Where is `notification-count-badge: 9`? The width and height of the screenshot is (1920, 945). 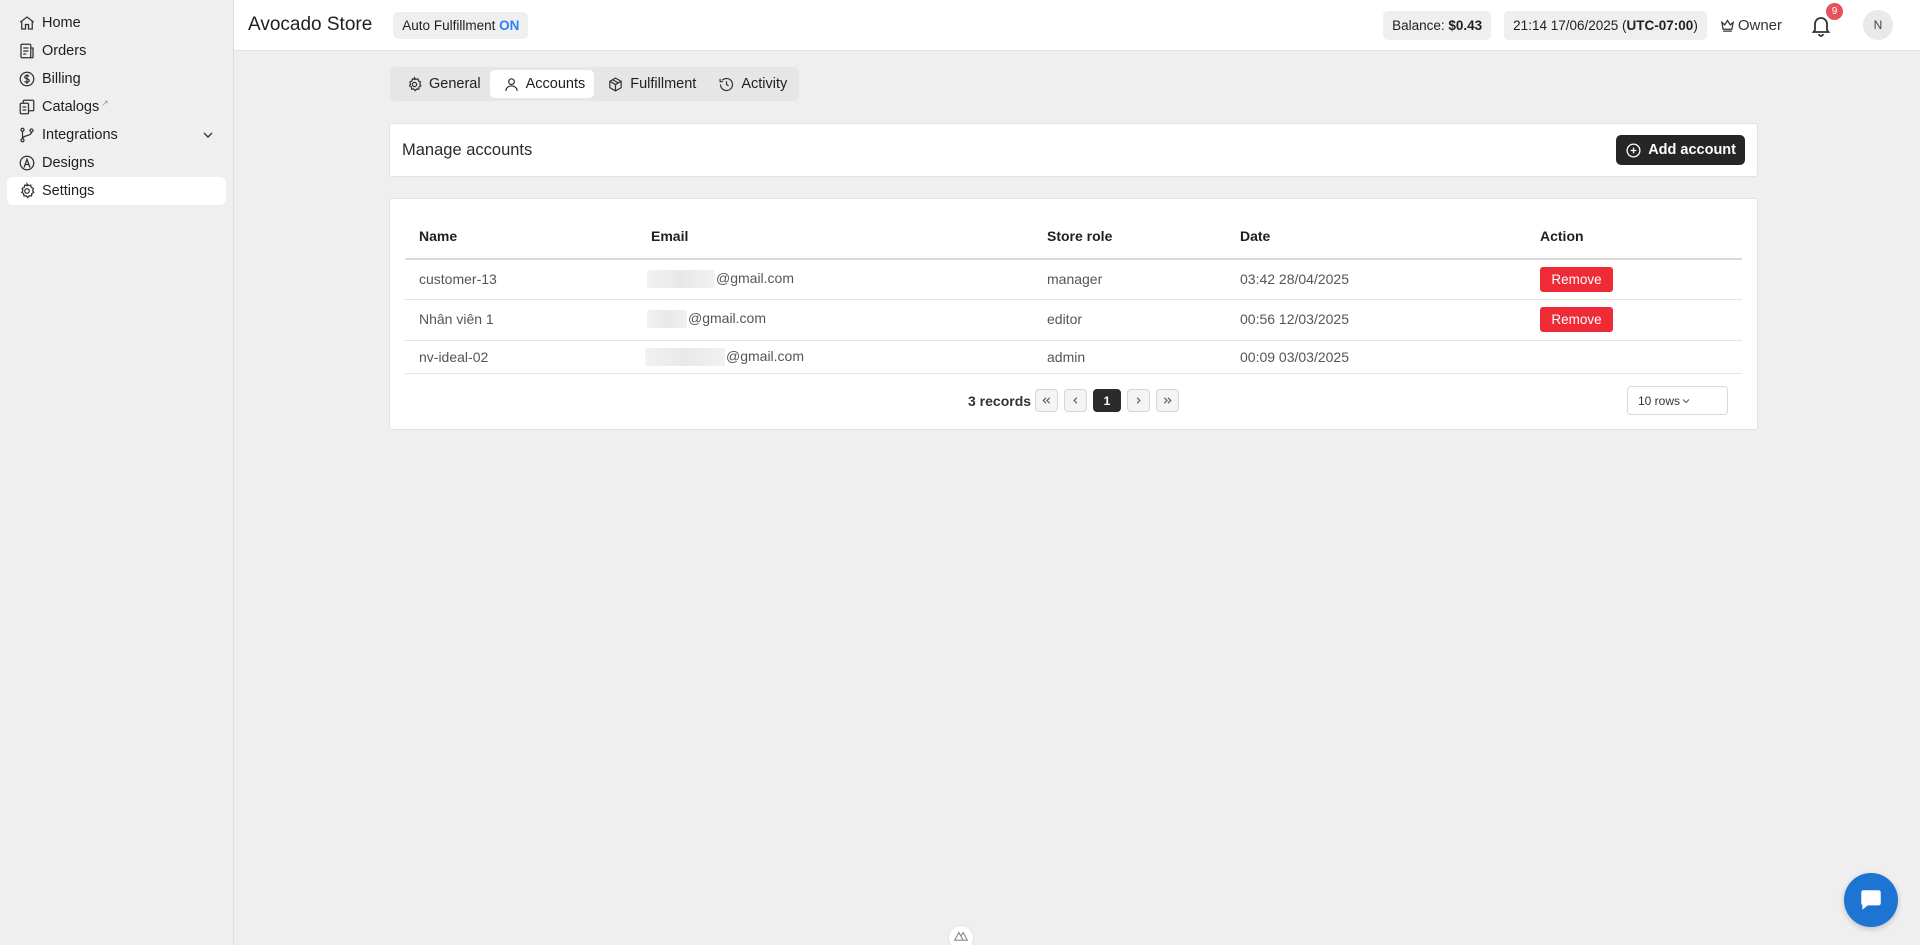
notification-count-badge: 9 is located at coordinates (1834, 11).